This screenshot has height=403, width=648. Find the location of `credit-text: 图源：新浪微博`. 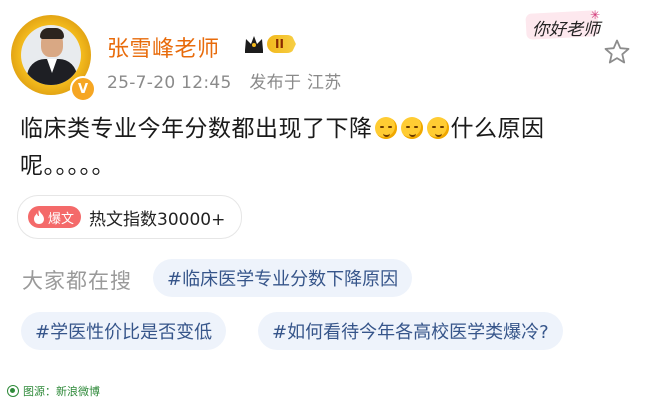

credit-text: 图源：新浪微博 is located at coordinates (61, 391).